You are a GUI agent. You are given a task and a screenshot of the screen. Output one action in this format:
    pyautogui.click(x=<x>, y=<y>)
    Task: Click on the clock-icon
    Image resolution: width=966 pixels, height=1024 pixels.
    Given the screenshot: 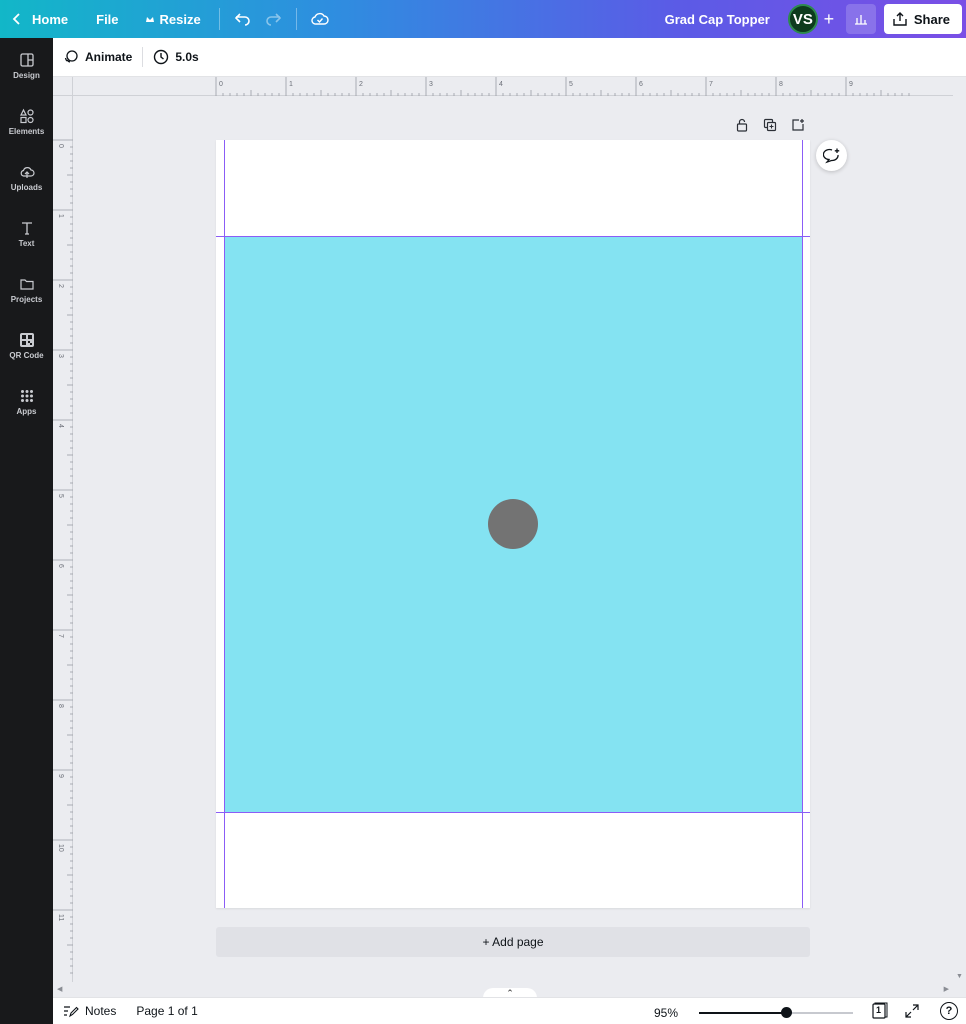 What is the action you would take?
    pyautogui.click(x=161, y=57)
    